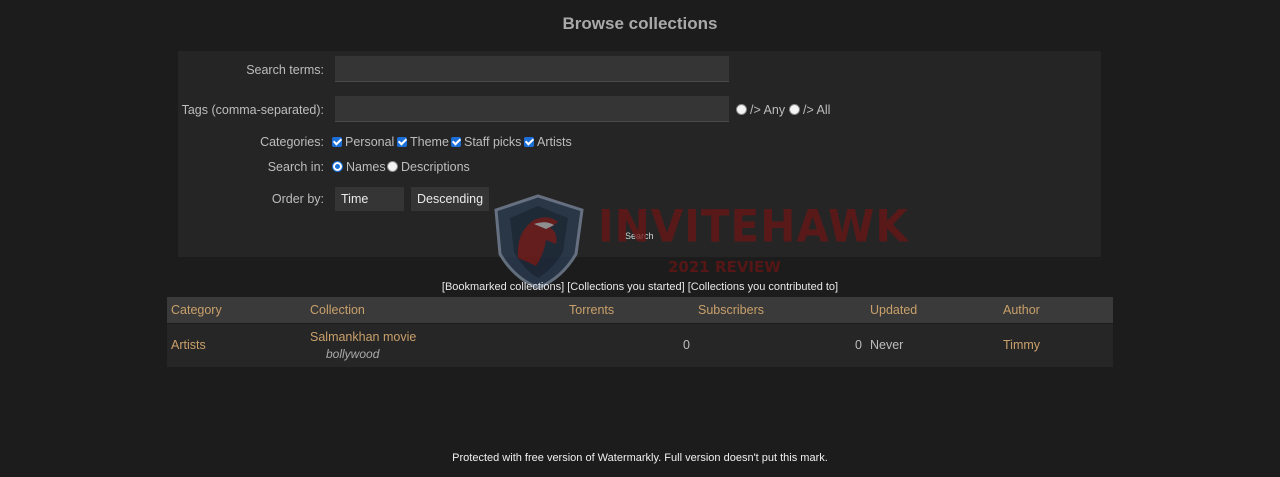  I want to click on category-theme-checkbox, so click(402, 142).